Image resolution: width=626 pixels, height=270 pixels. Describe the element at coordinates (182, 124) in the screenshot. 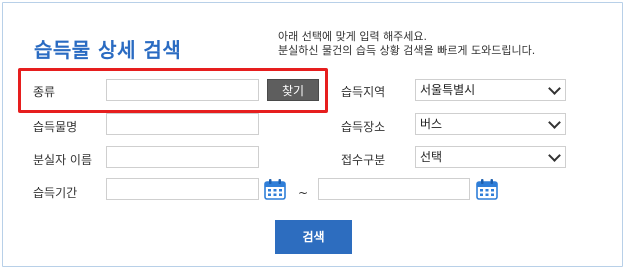

I see `item-name-input` at that location.